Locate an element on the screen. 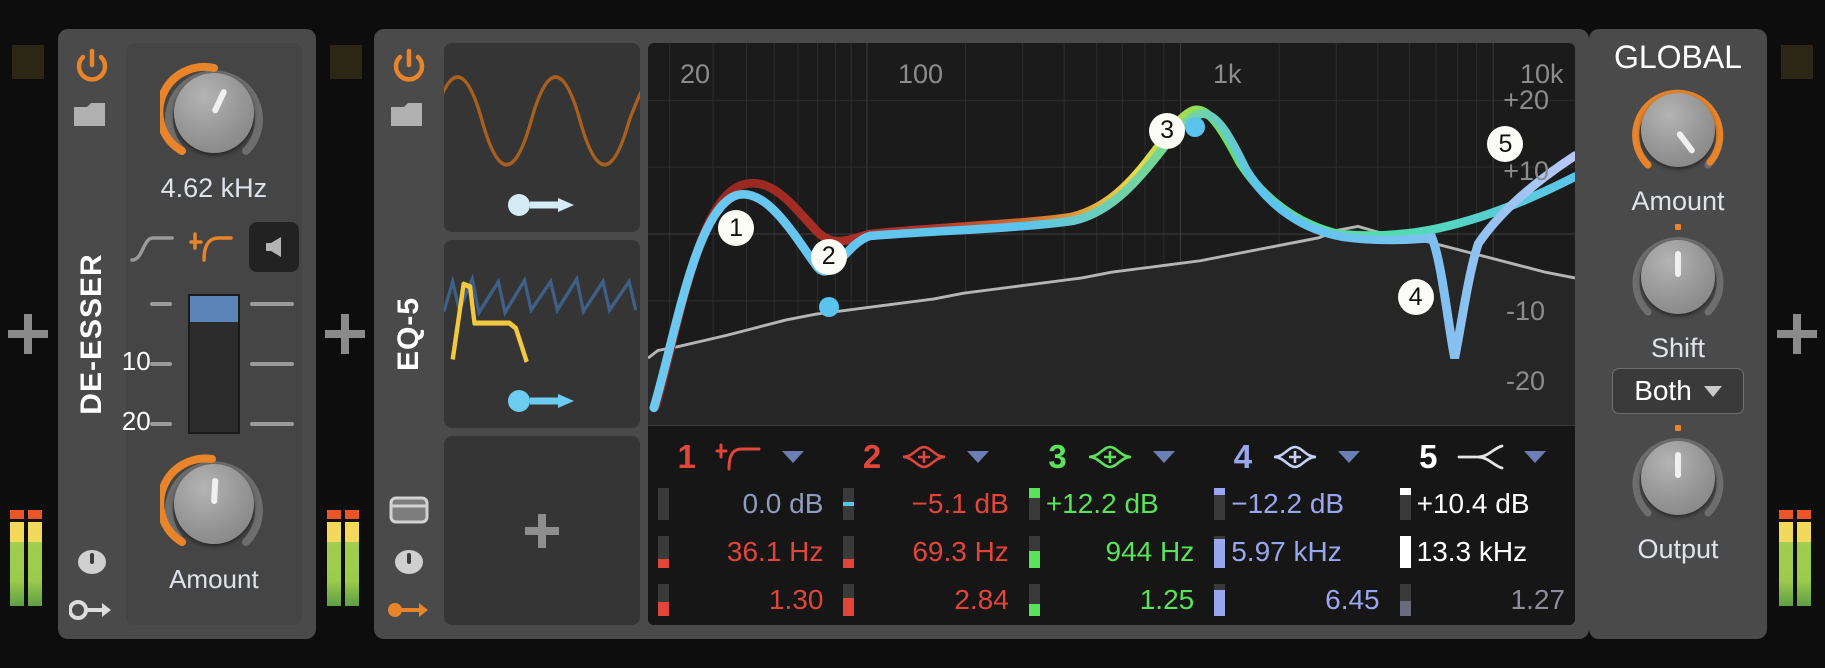  add-module-button-left is located at coordinates (28, 334).